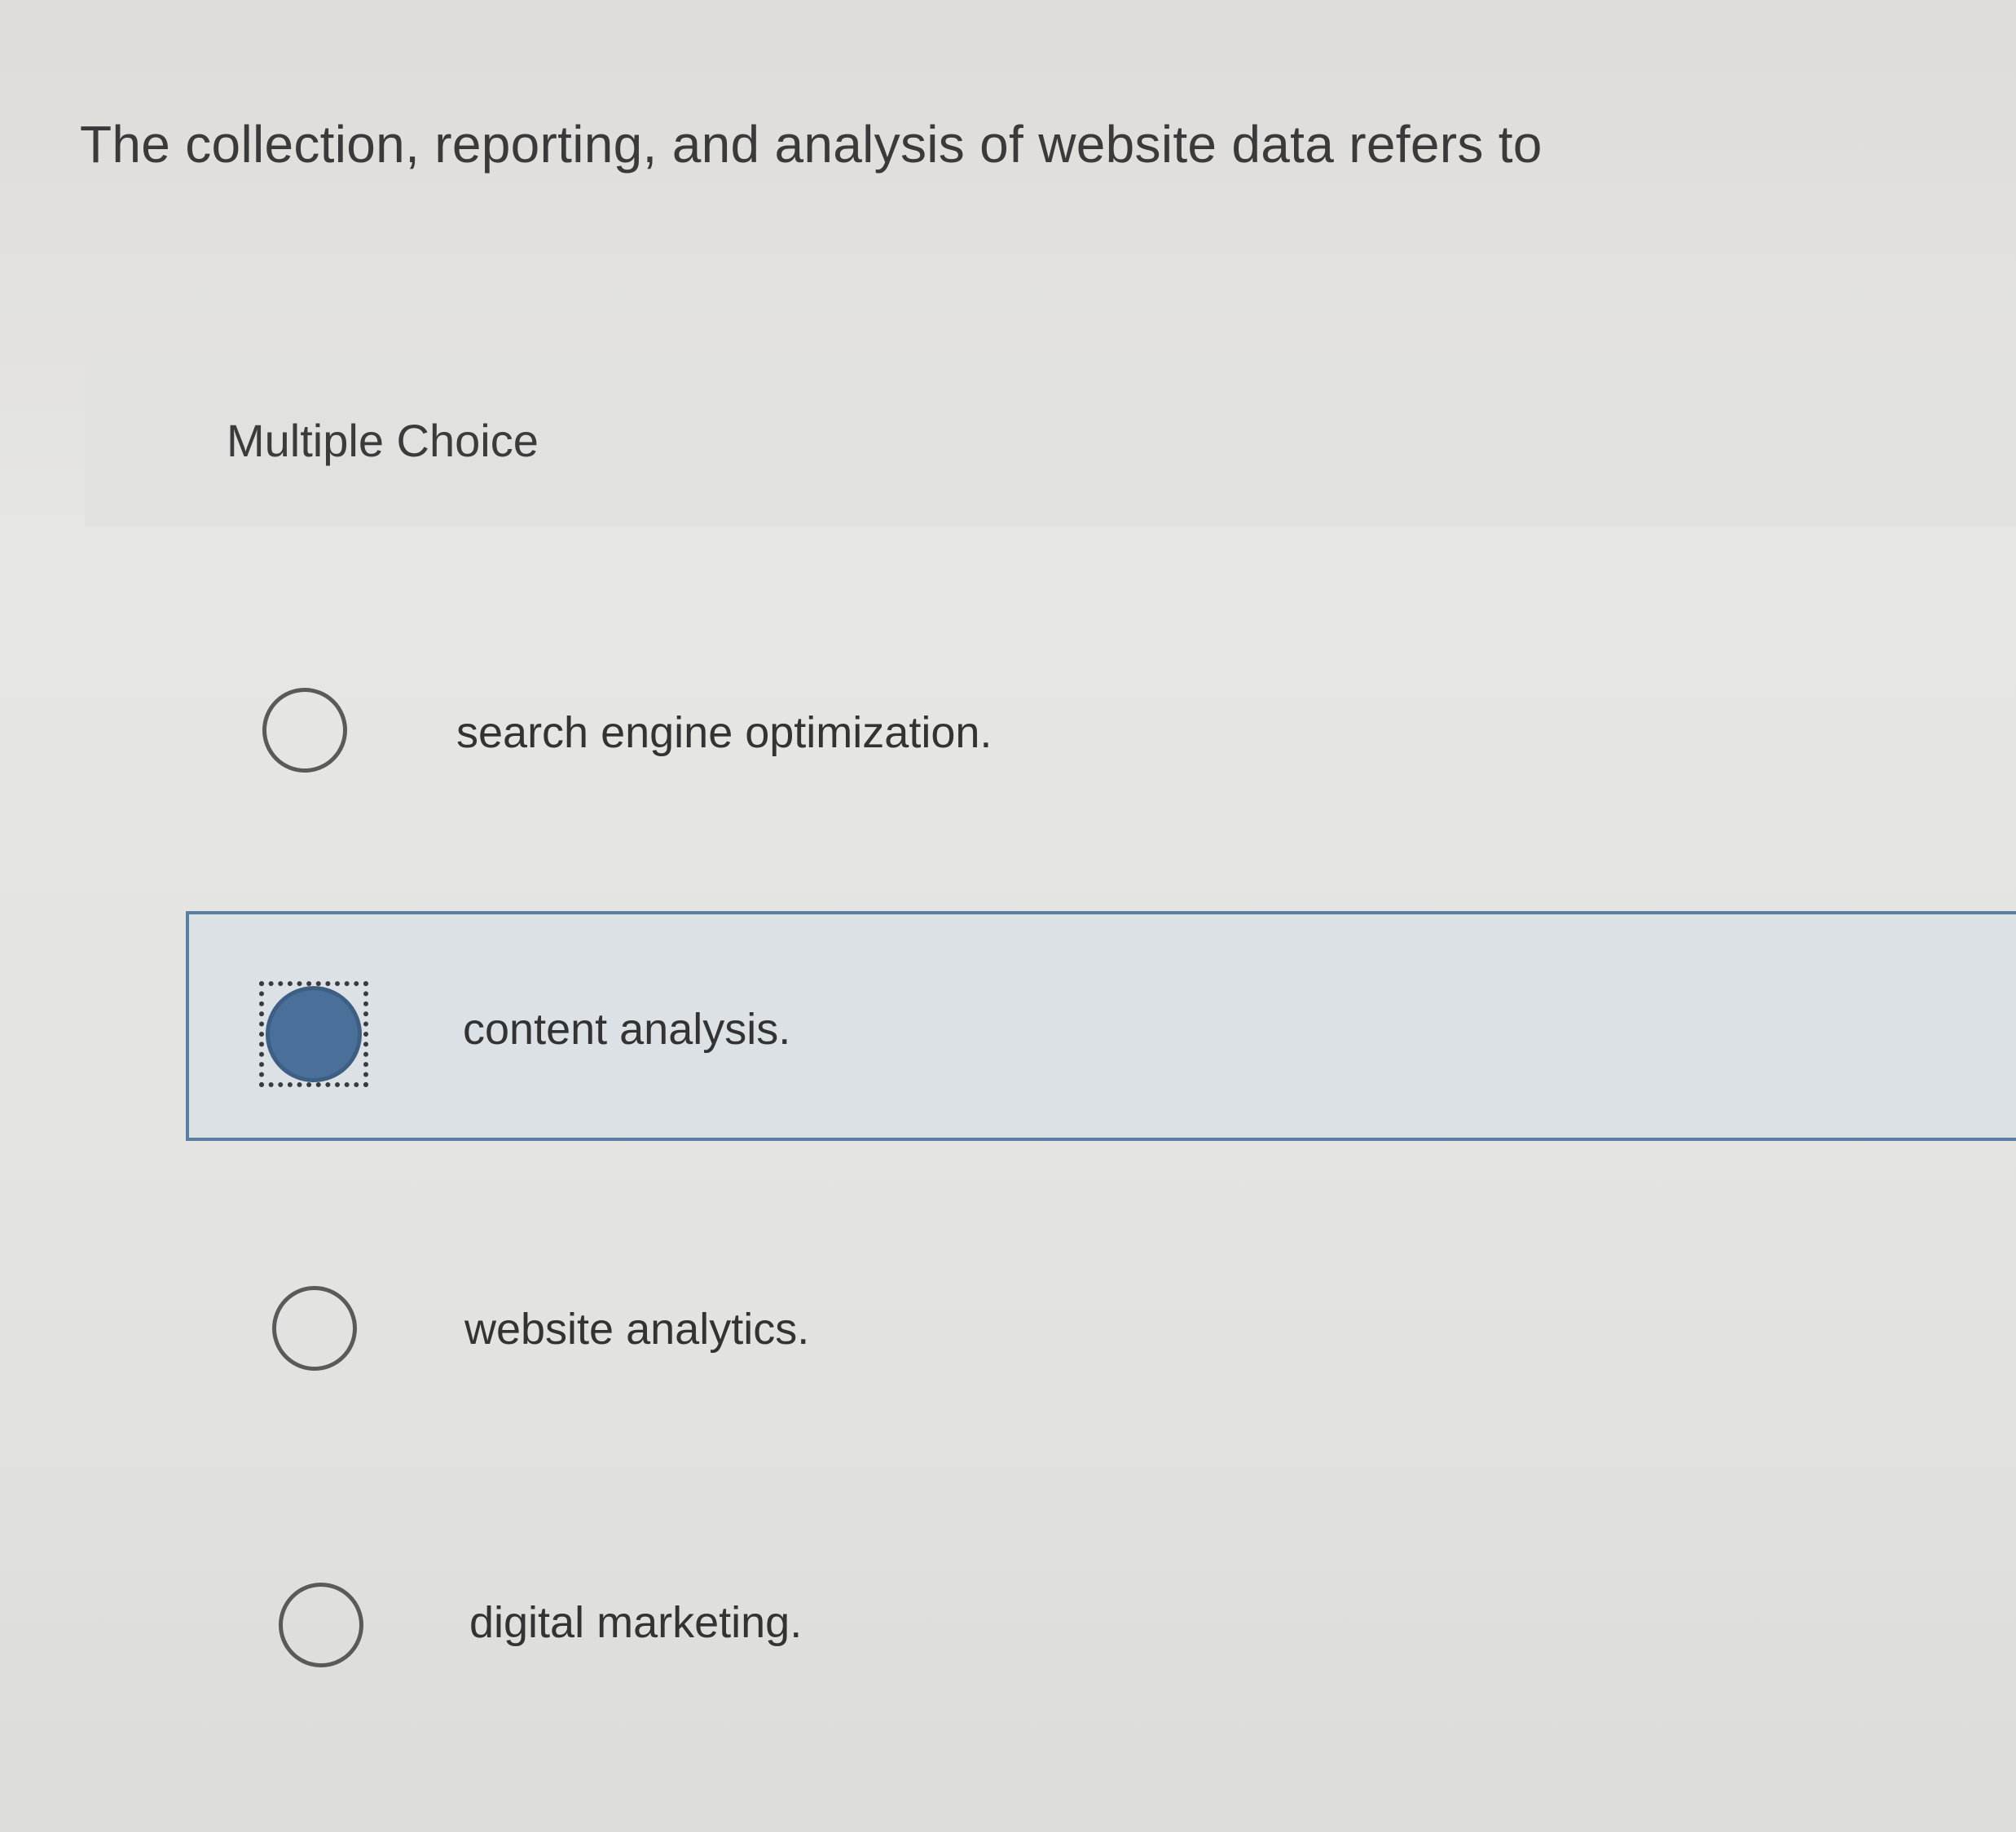 Image resolution: width=2016 pixels, height=1832 pixels. Describe the element at coordinates (635, 1623) in the screenshot. I see `option-label: digital marketing.` at that location.